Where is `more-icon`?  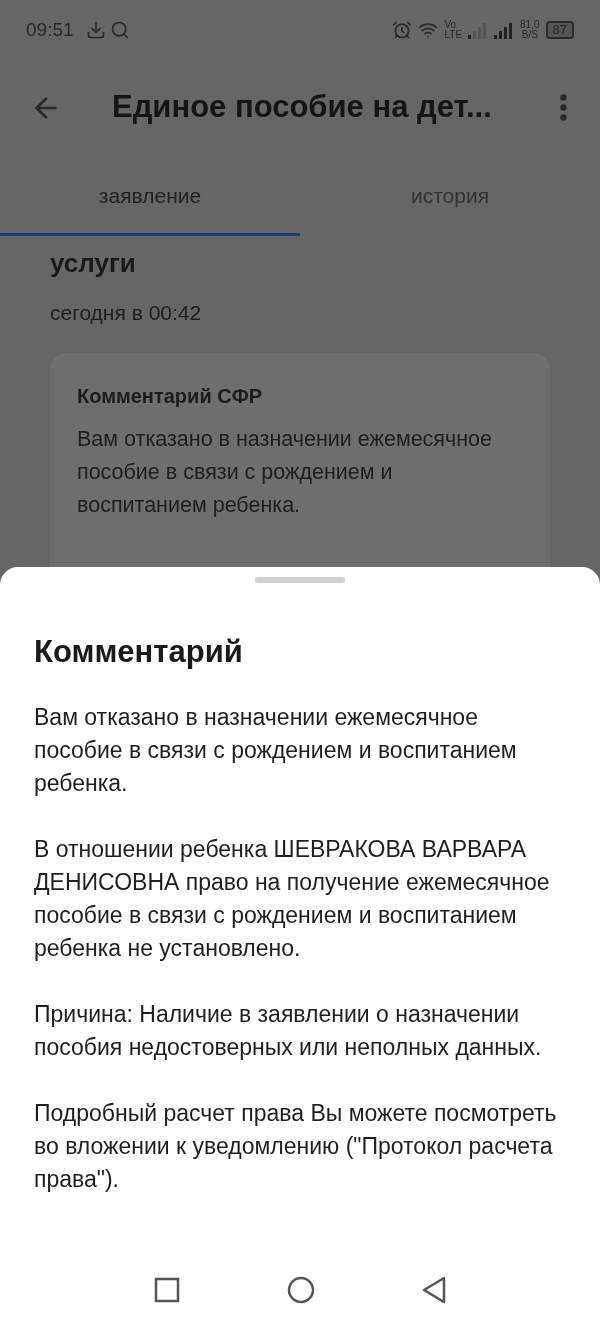
more-icon is located at coordinates (563, 107).